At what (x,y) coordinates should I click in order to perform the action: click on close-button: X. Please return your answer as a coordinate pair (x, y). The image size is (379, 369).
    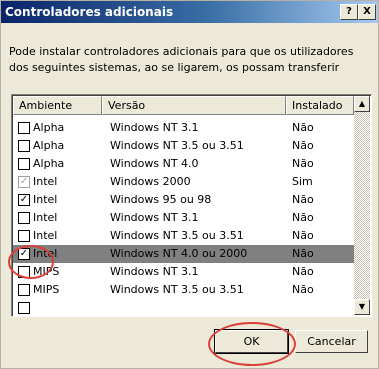
    Looking at the image, I should click on (367, 12).